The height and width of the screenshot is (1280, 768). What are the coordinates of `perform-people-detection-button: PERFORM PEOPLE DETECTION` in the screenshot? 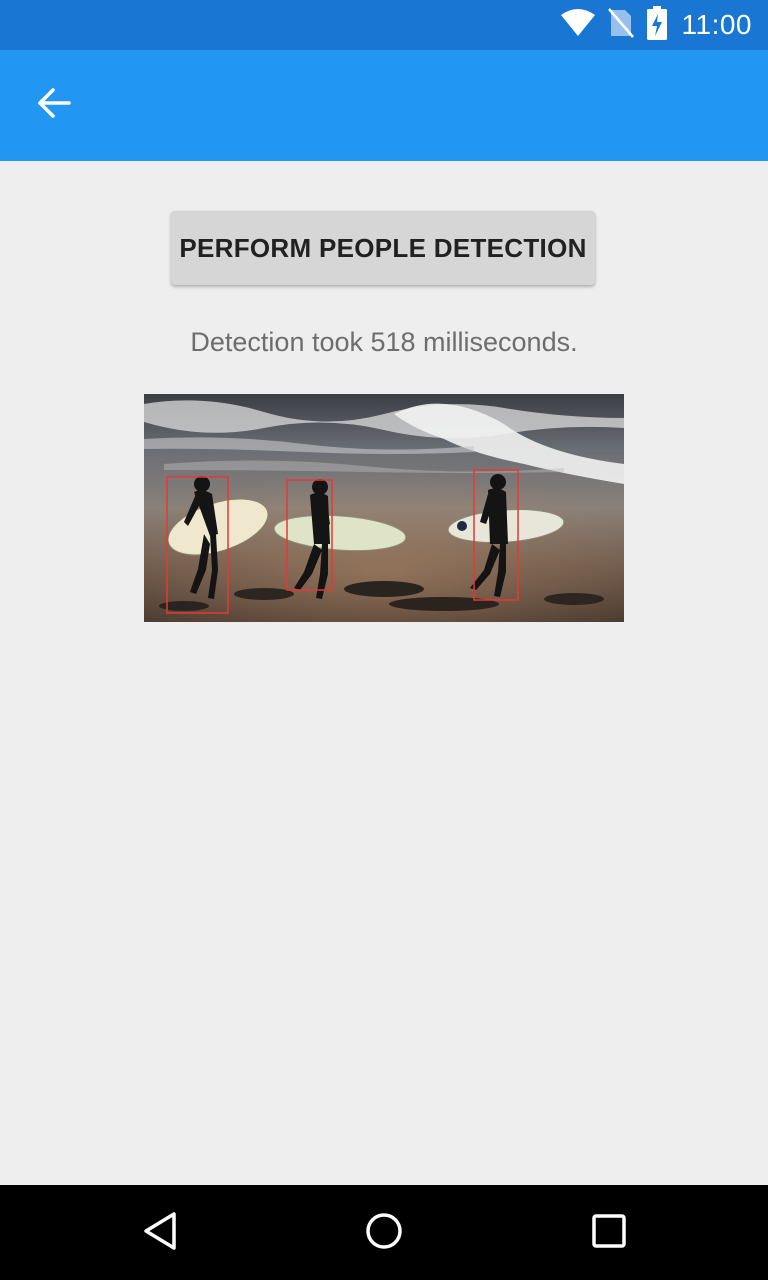 It's located at (383, 248).